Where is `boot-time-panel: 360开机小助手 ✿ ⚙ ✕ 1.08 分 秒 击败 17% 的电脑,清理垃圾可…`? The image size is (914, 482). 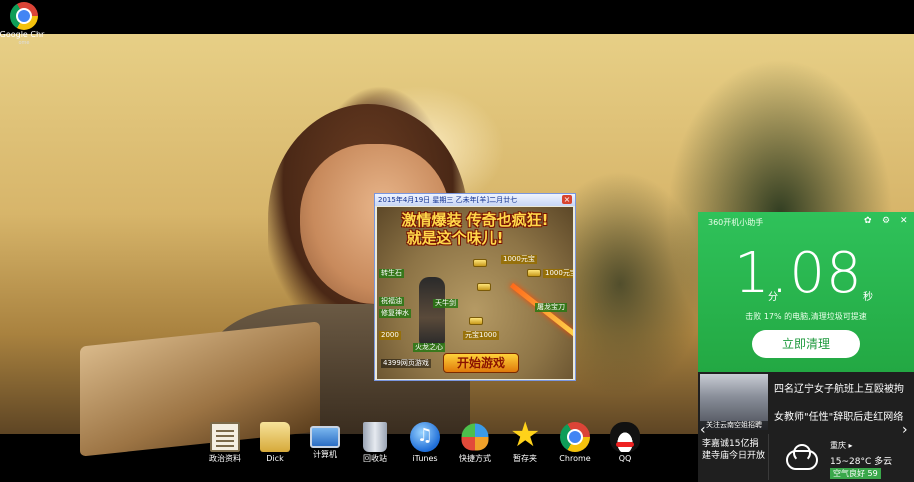 boot-time-panel: 360开机小助手 ✿ ⚙ ✕ 1.08 分 秒 击败 17% 的电脑,清理垃圾可… is located at coordinates (806, 292).